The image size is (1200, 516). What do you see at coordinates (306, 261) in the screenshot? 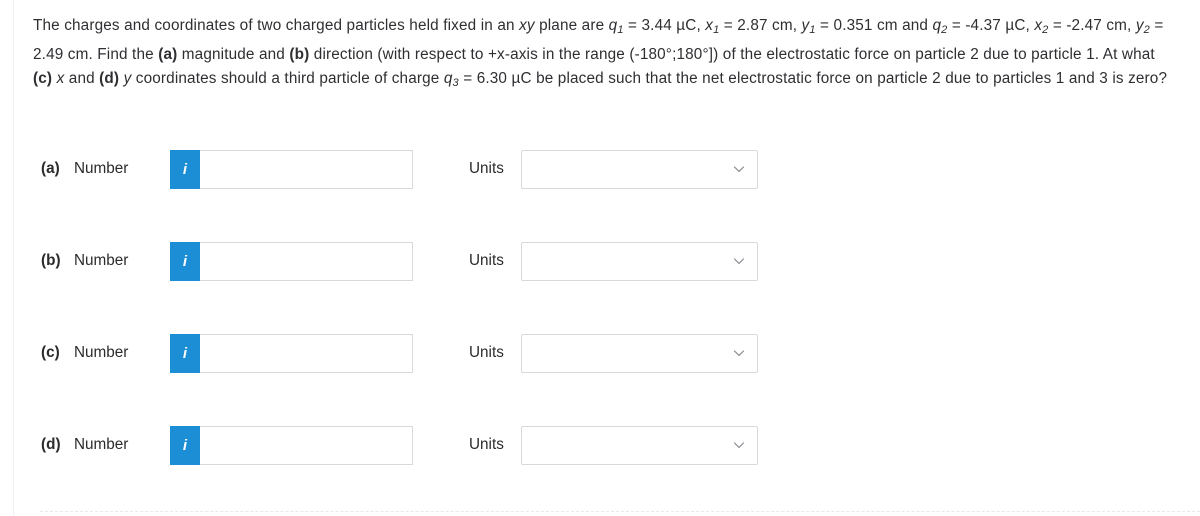
I see `number-input-b` at bounding box center [306, 261].